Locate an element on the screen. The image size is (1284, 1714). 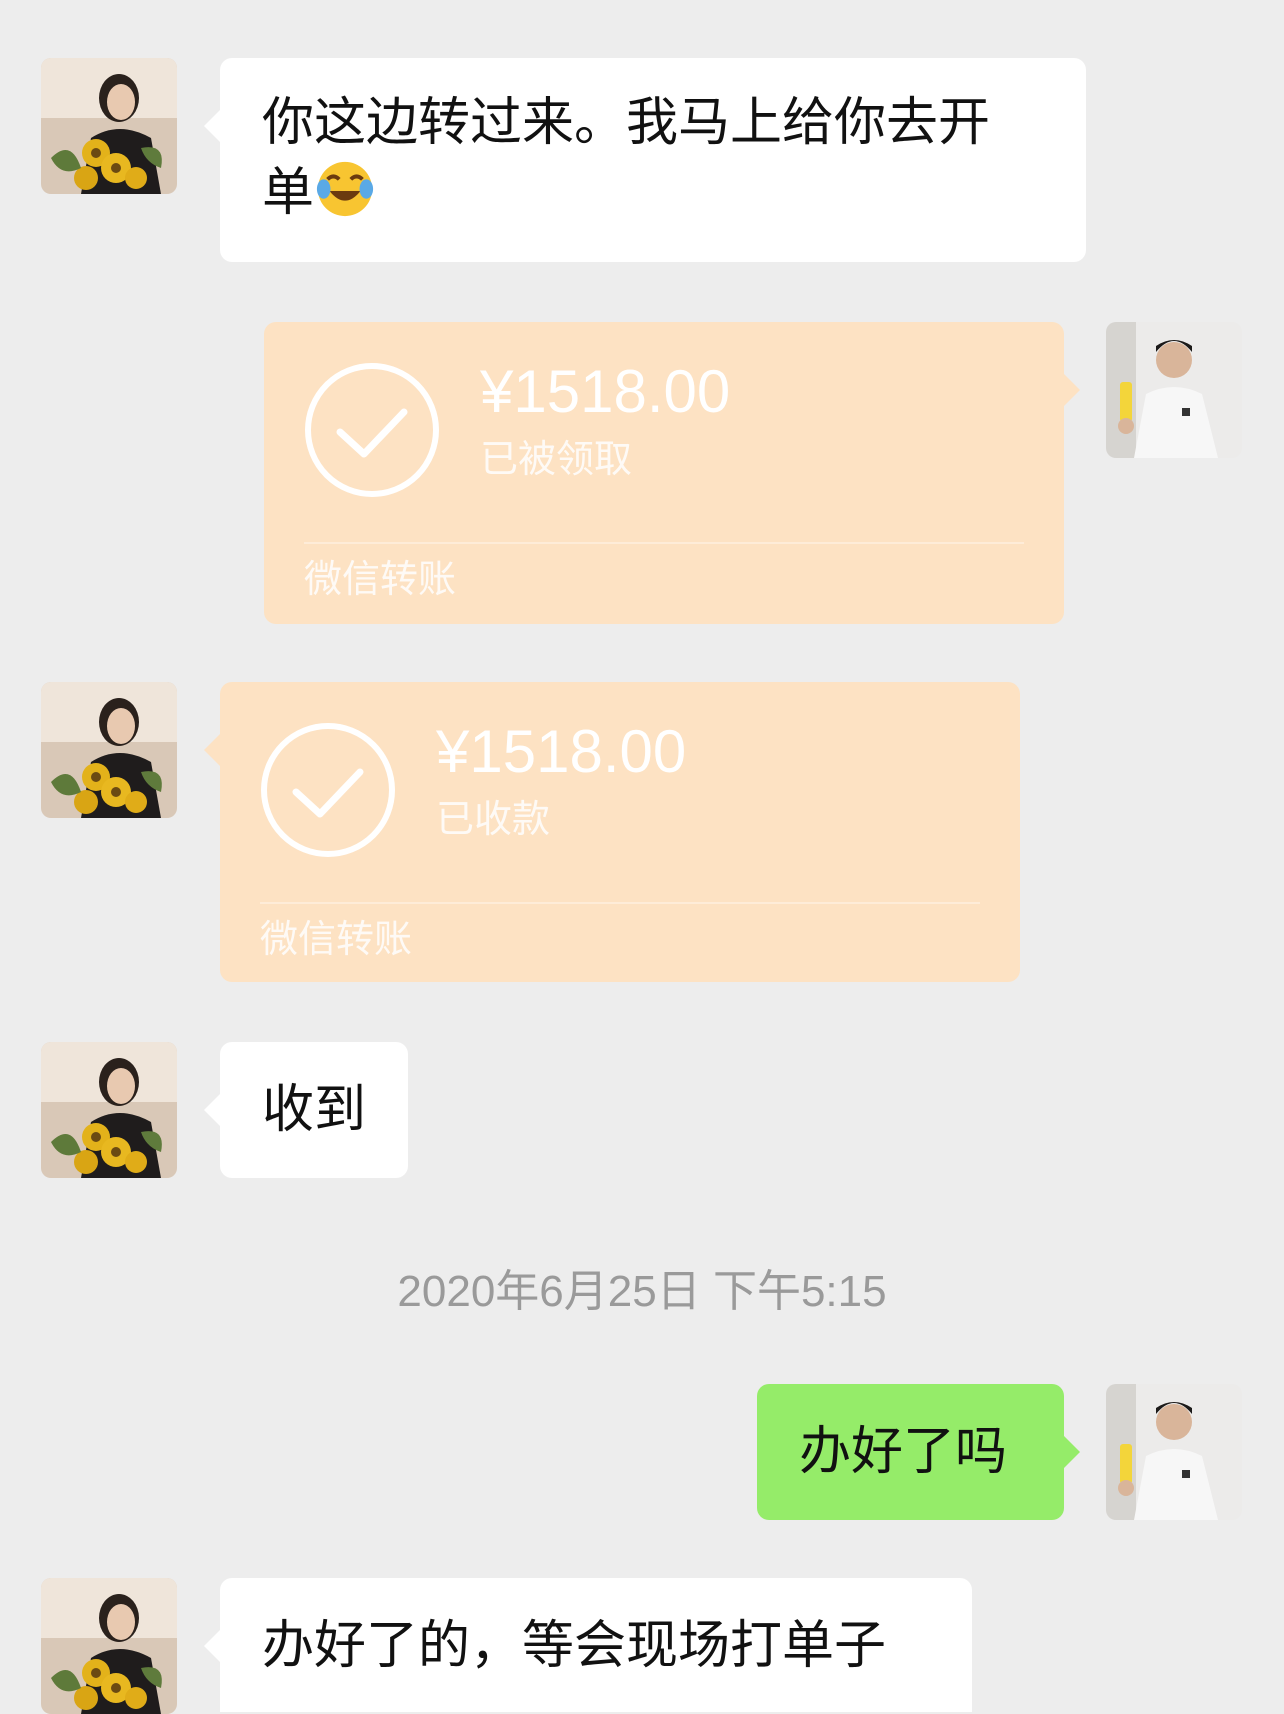
message-text: 办好了吗 is located at coordinates (903, 1452).